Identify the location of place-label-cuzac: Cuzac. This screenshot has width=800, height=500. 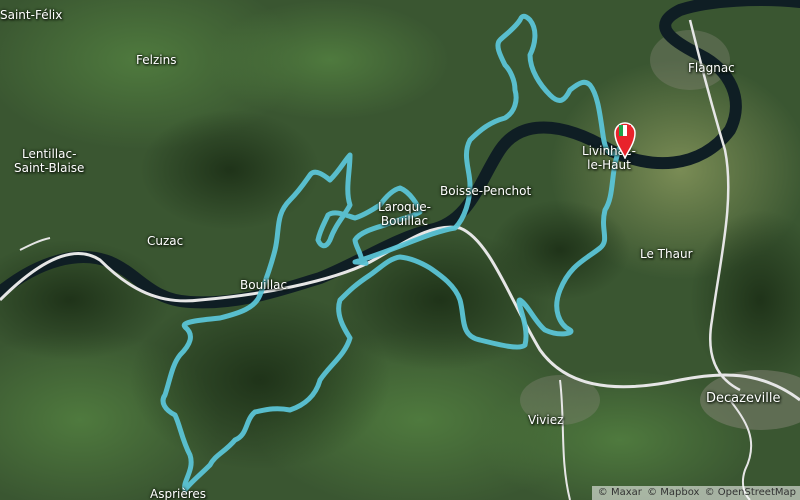
(165, 241).